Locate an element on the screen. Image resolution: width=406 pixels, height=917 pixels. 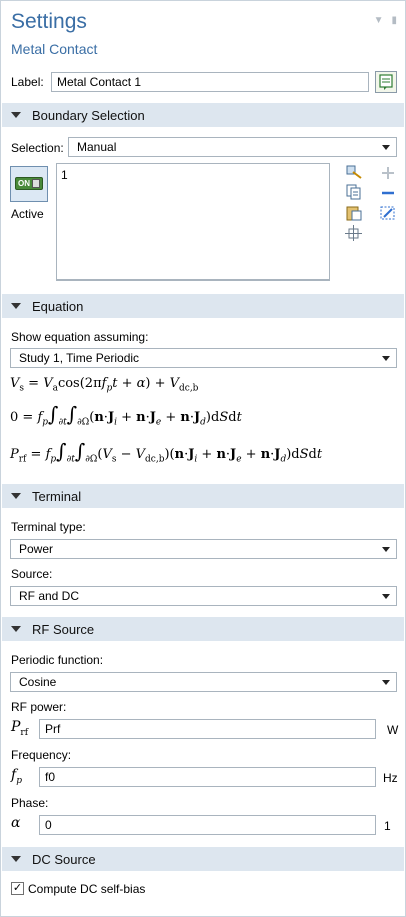
add-icon is located at coordinates (388, 173).